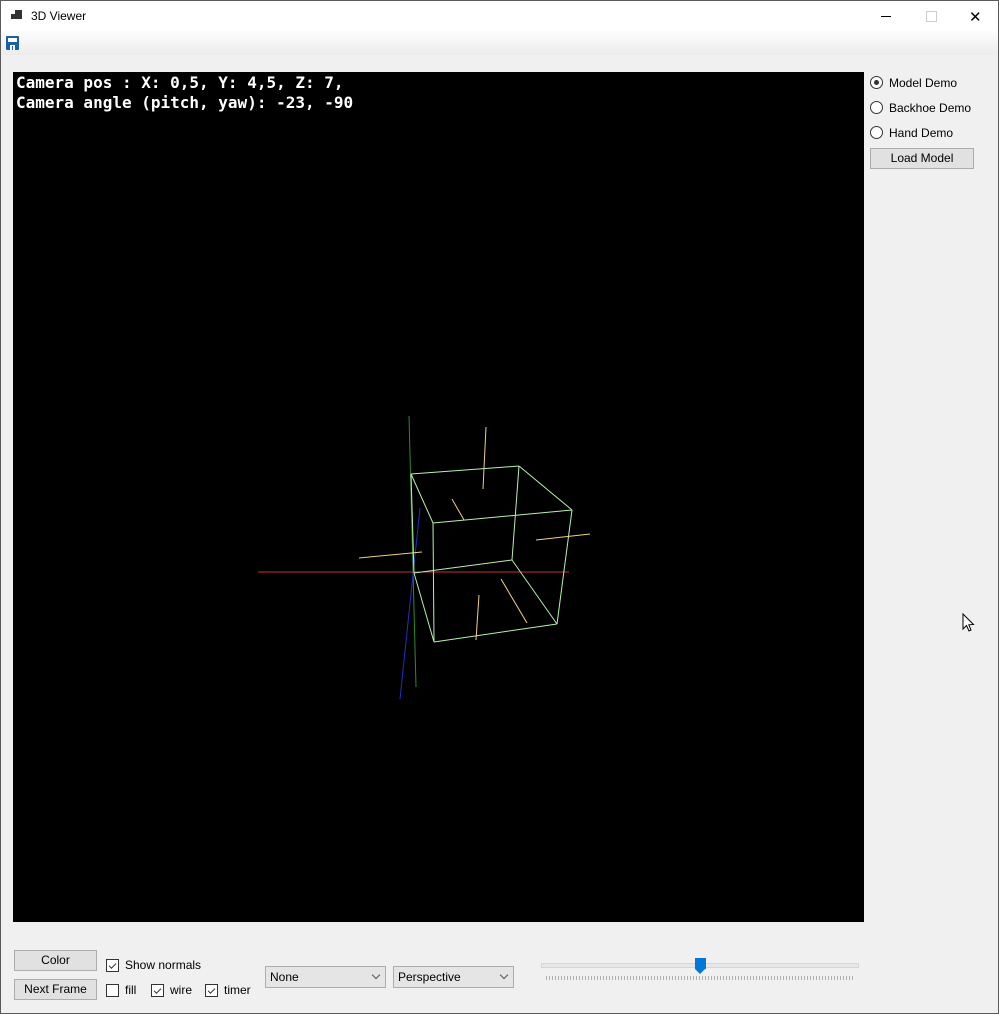  What do you see at coordinates (921, 133) in the screenshot?
I see `radio-label: Hand Demo` at bounding box center [921, 133].